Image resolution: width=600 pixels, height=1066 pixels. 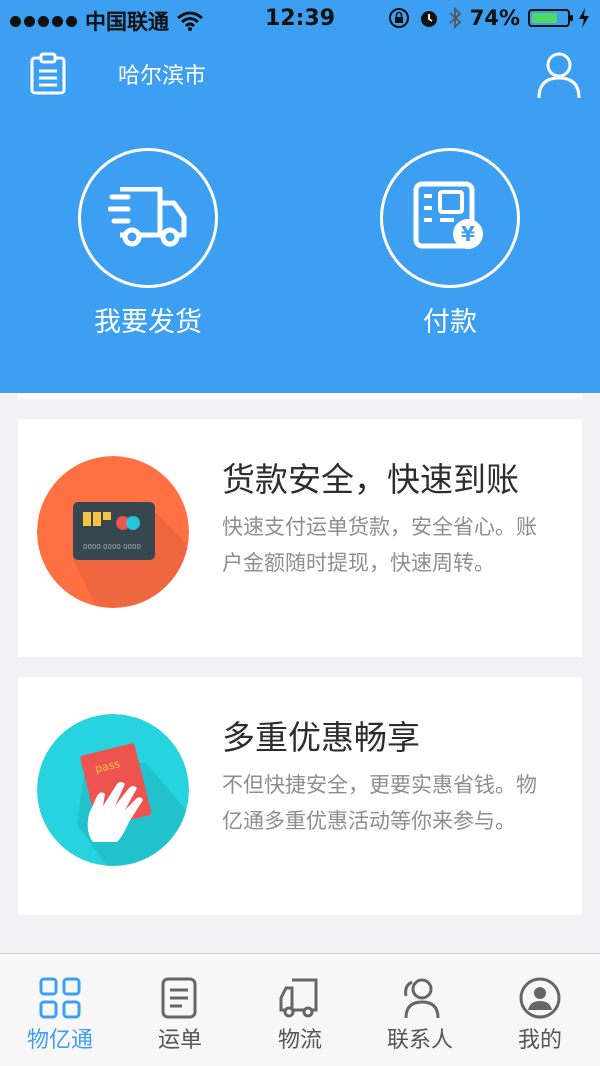 I want to click on city-selector: 哈尔滨市, so click(x=162, y=74).